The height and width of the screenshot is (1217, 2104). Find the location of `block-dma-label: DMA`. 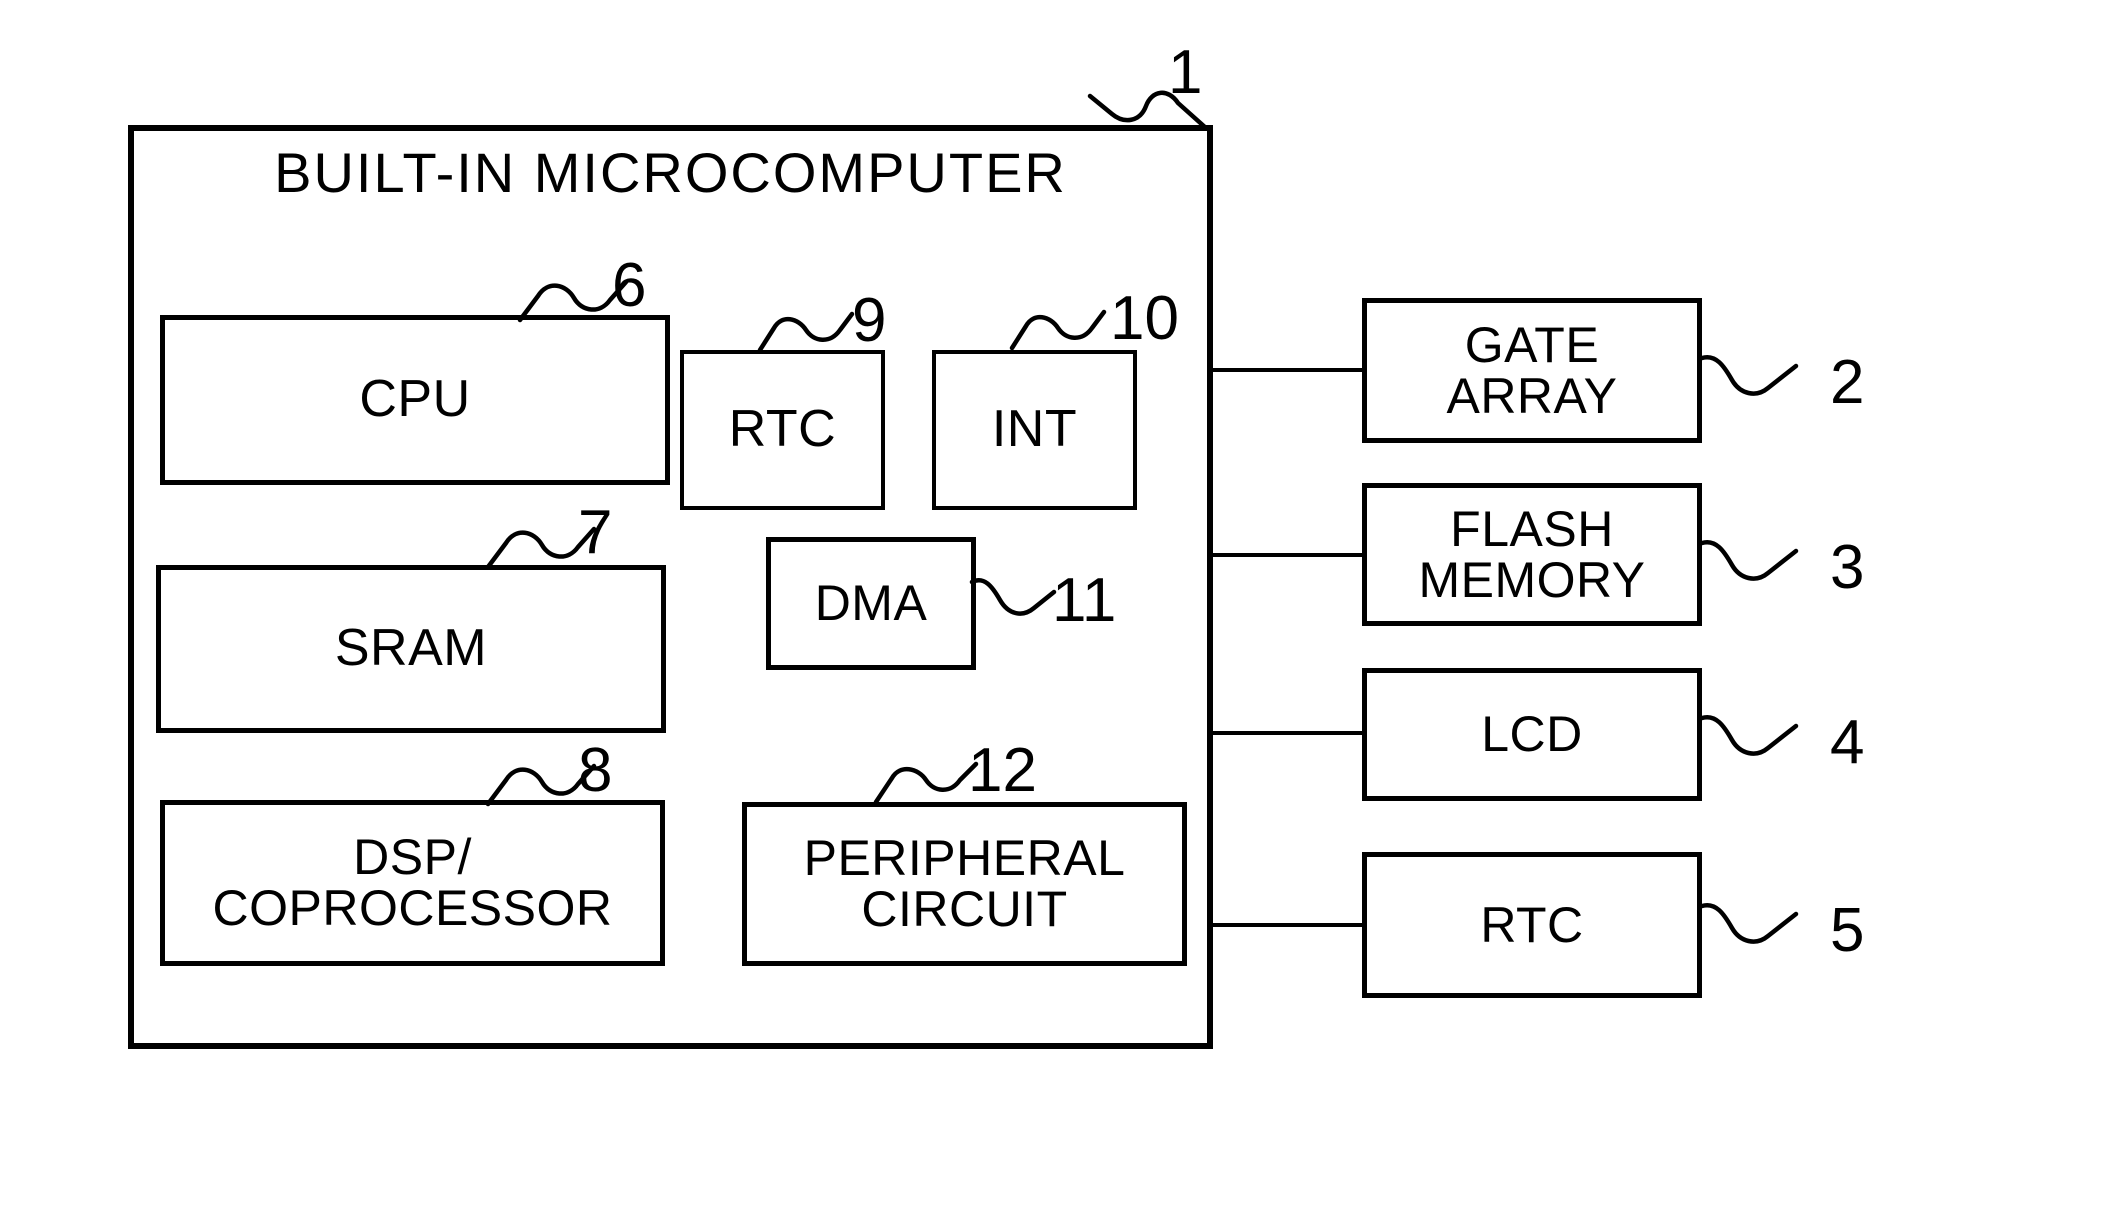

block-dma-label: DMA is located at coordinates (871, 603).